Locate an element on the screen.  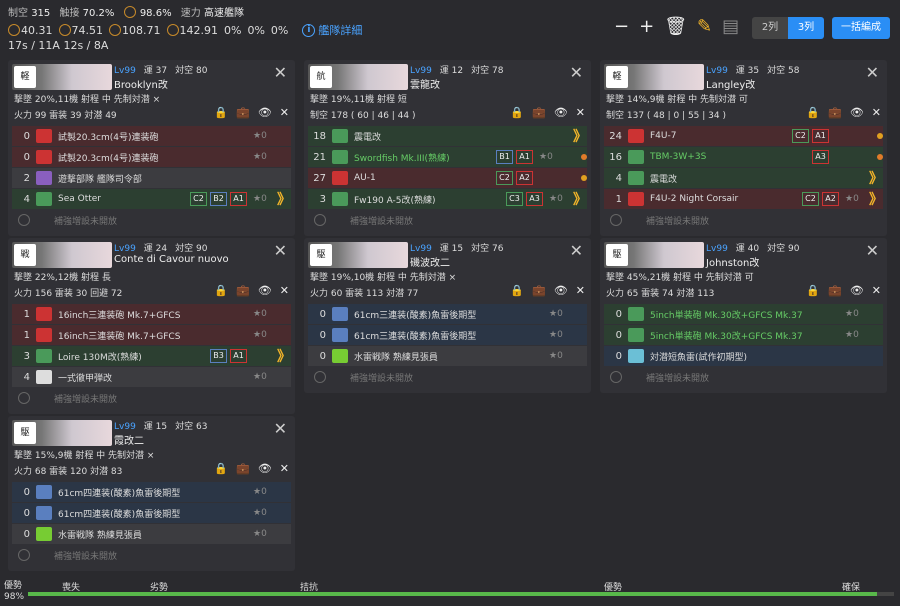
ship-name: Johnston改 is located at coordinates (733, 263).